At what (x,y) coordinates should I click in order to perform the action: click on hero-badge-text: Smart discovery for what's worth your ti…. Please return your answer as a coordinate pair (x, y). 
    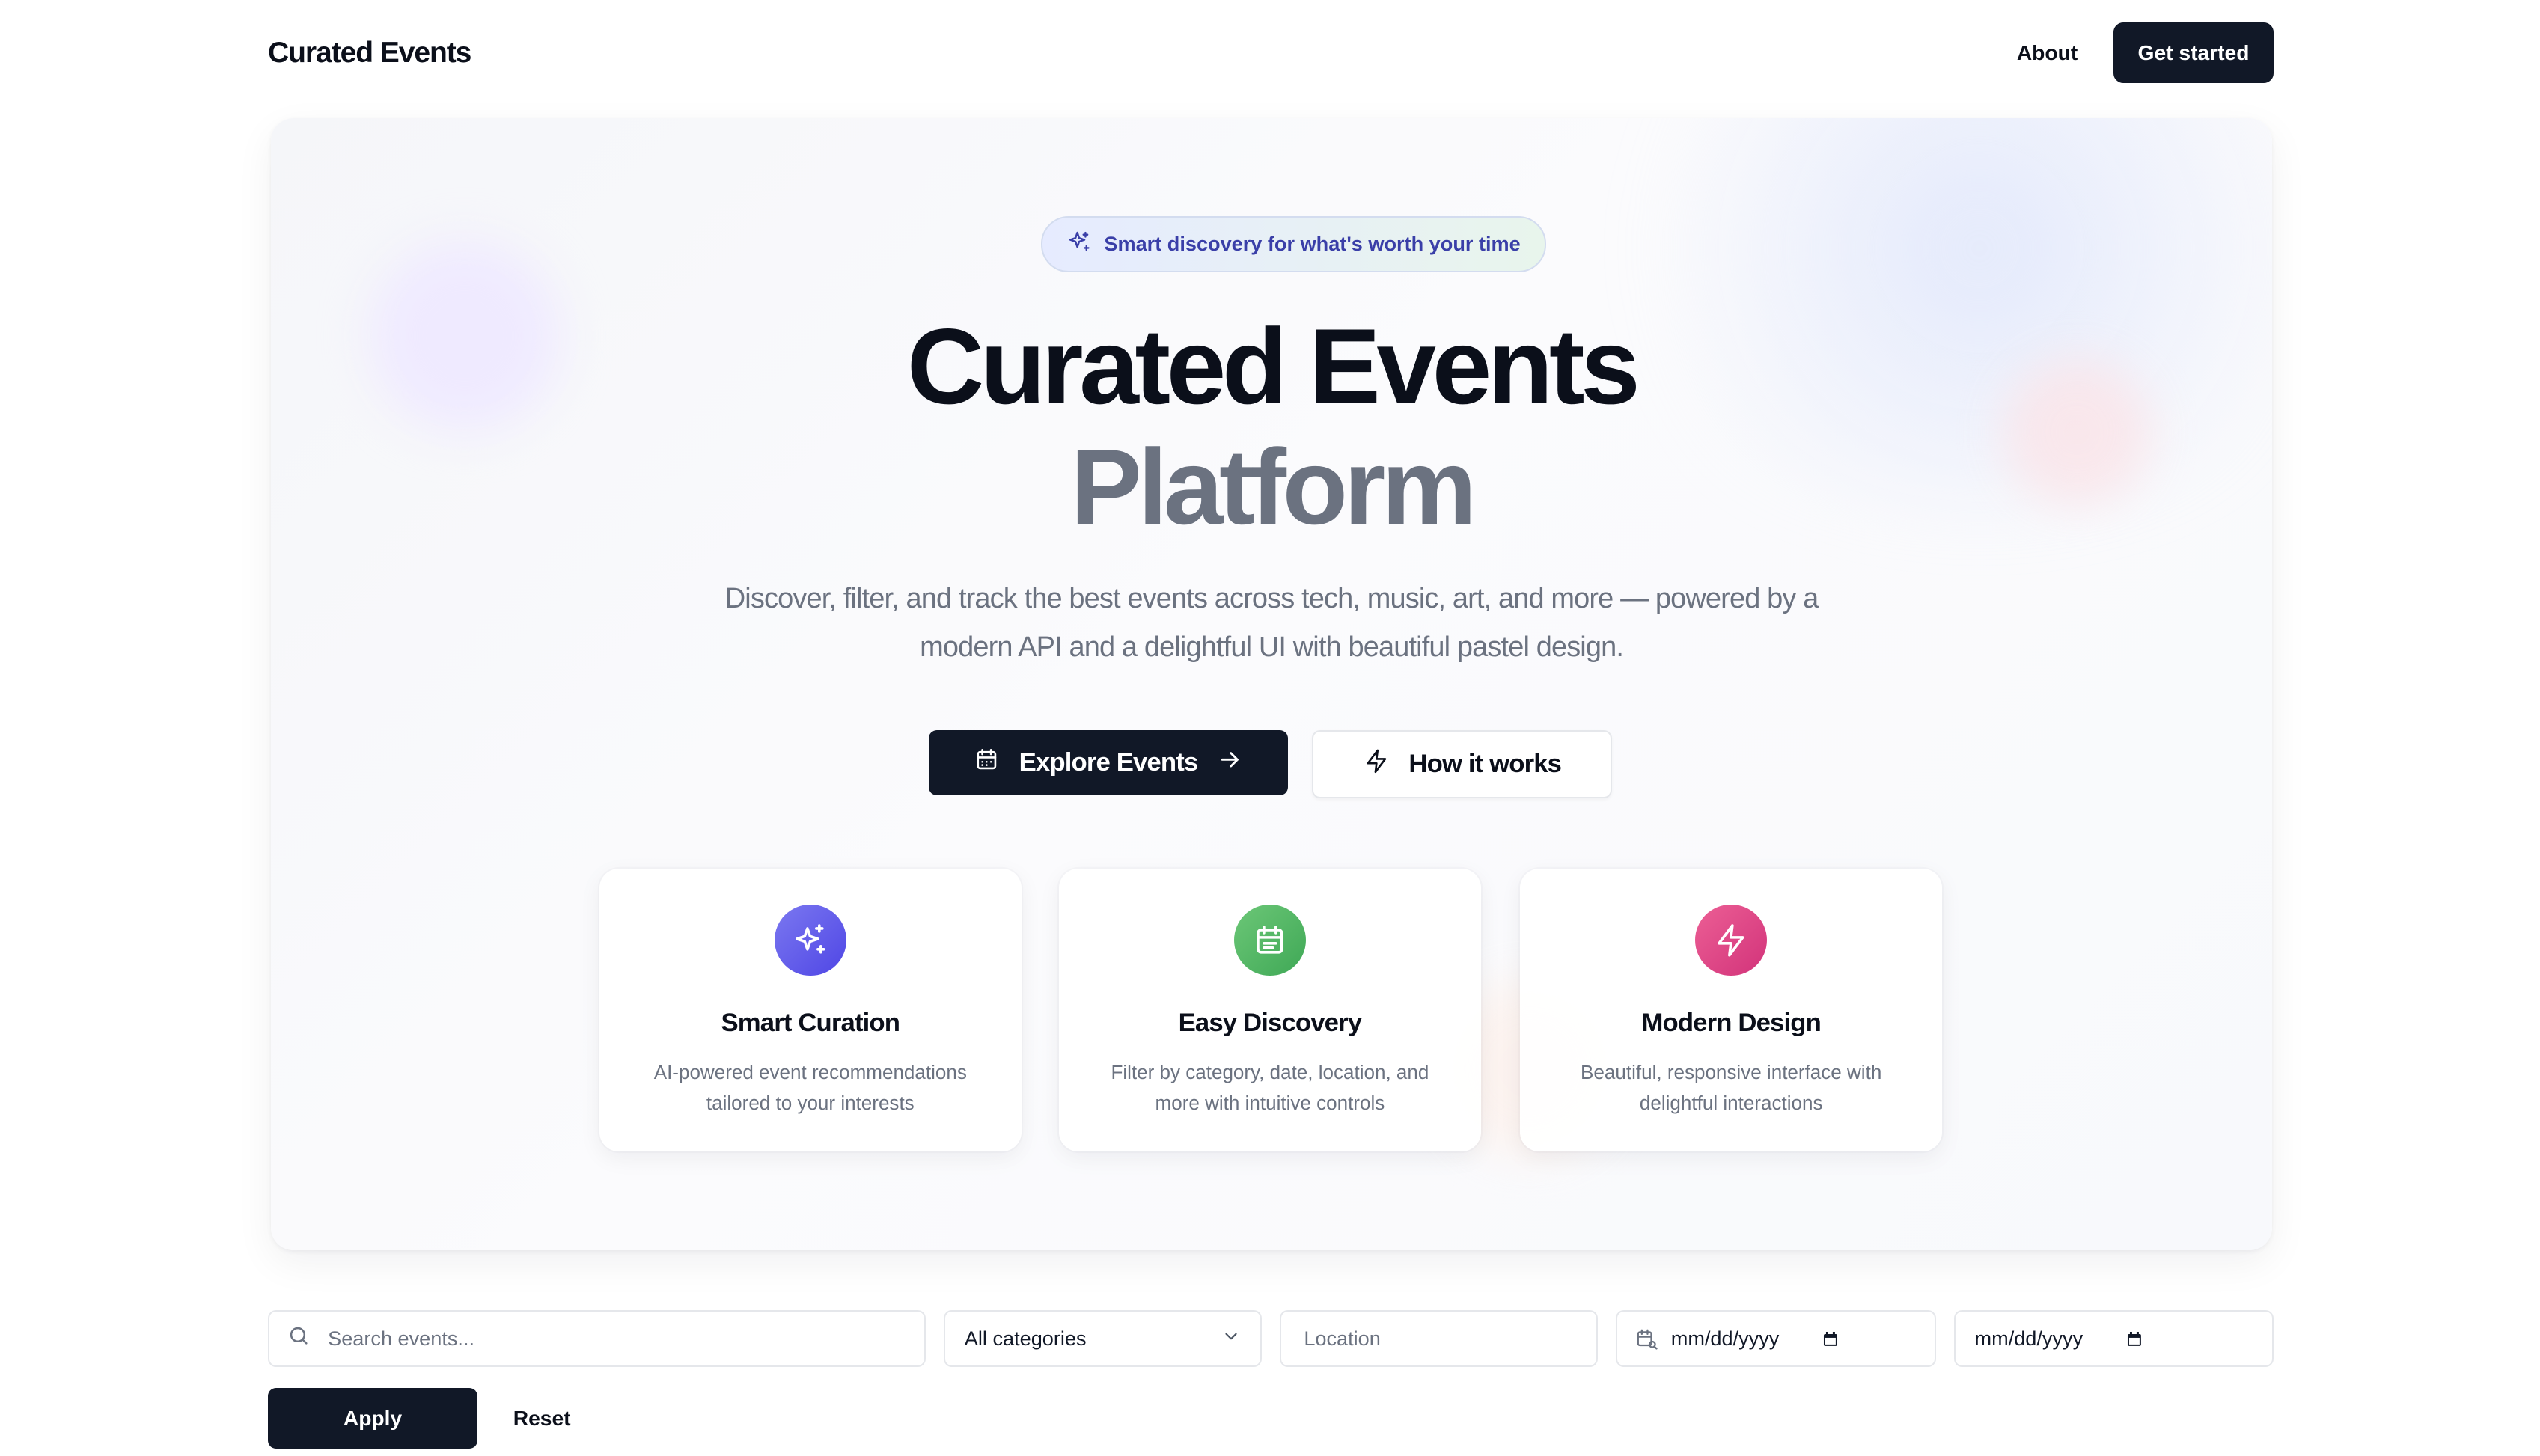
    Looking at the image, I should click on (1312, 244).